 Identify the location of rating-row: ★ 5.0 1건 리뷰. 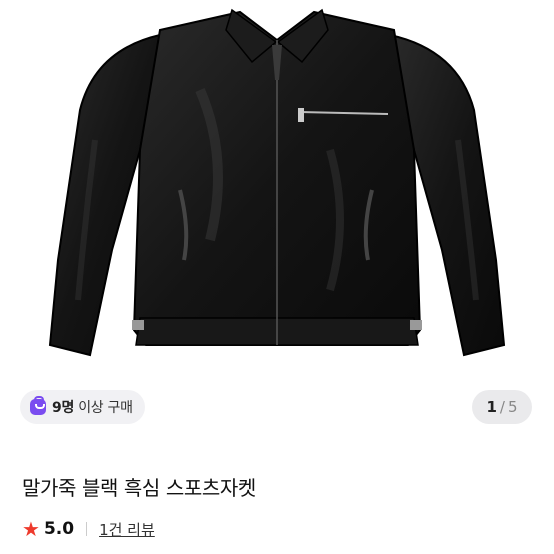
(88, 529).